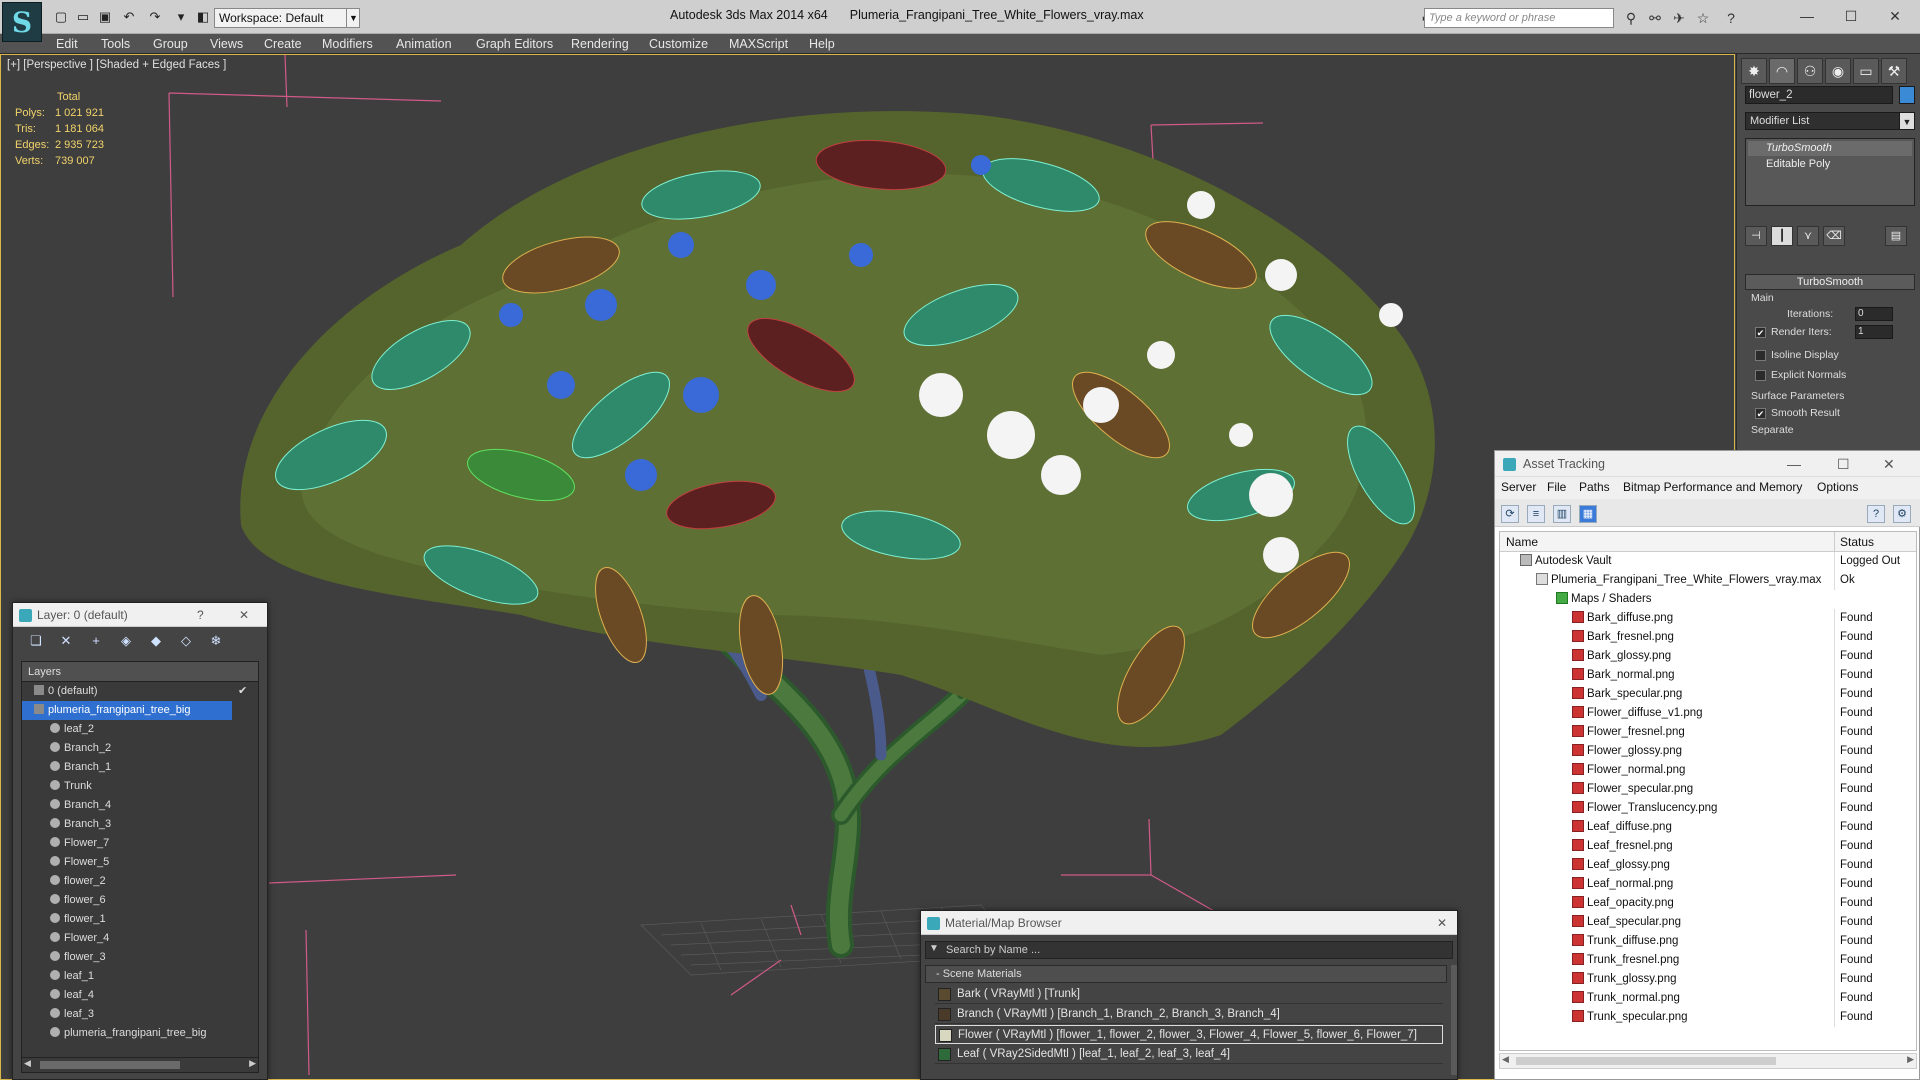  What do you see at coordinates (140, 805) in the screenshot?
I see `layer-object-row: Branch_4` at bounding box center [140, 805].